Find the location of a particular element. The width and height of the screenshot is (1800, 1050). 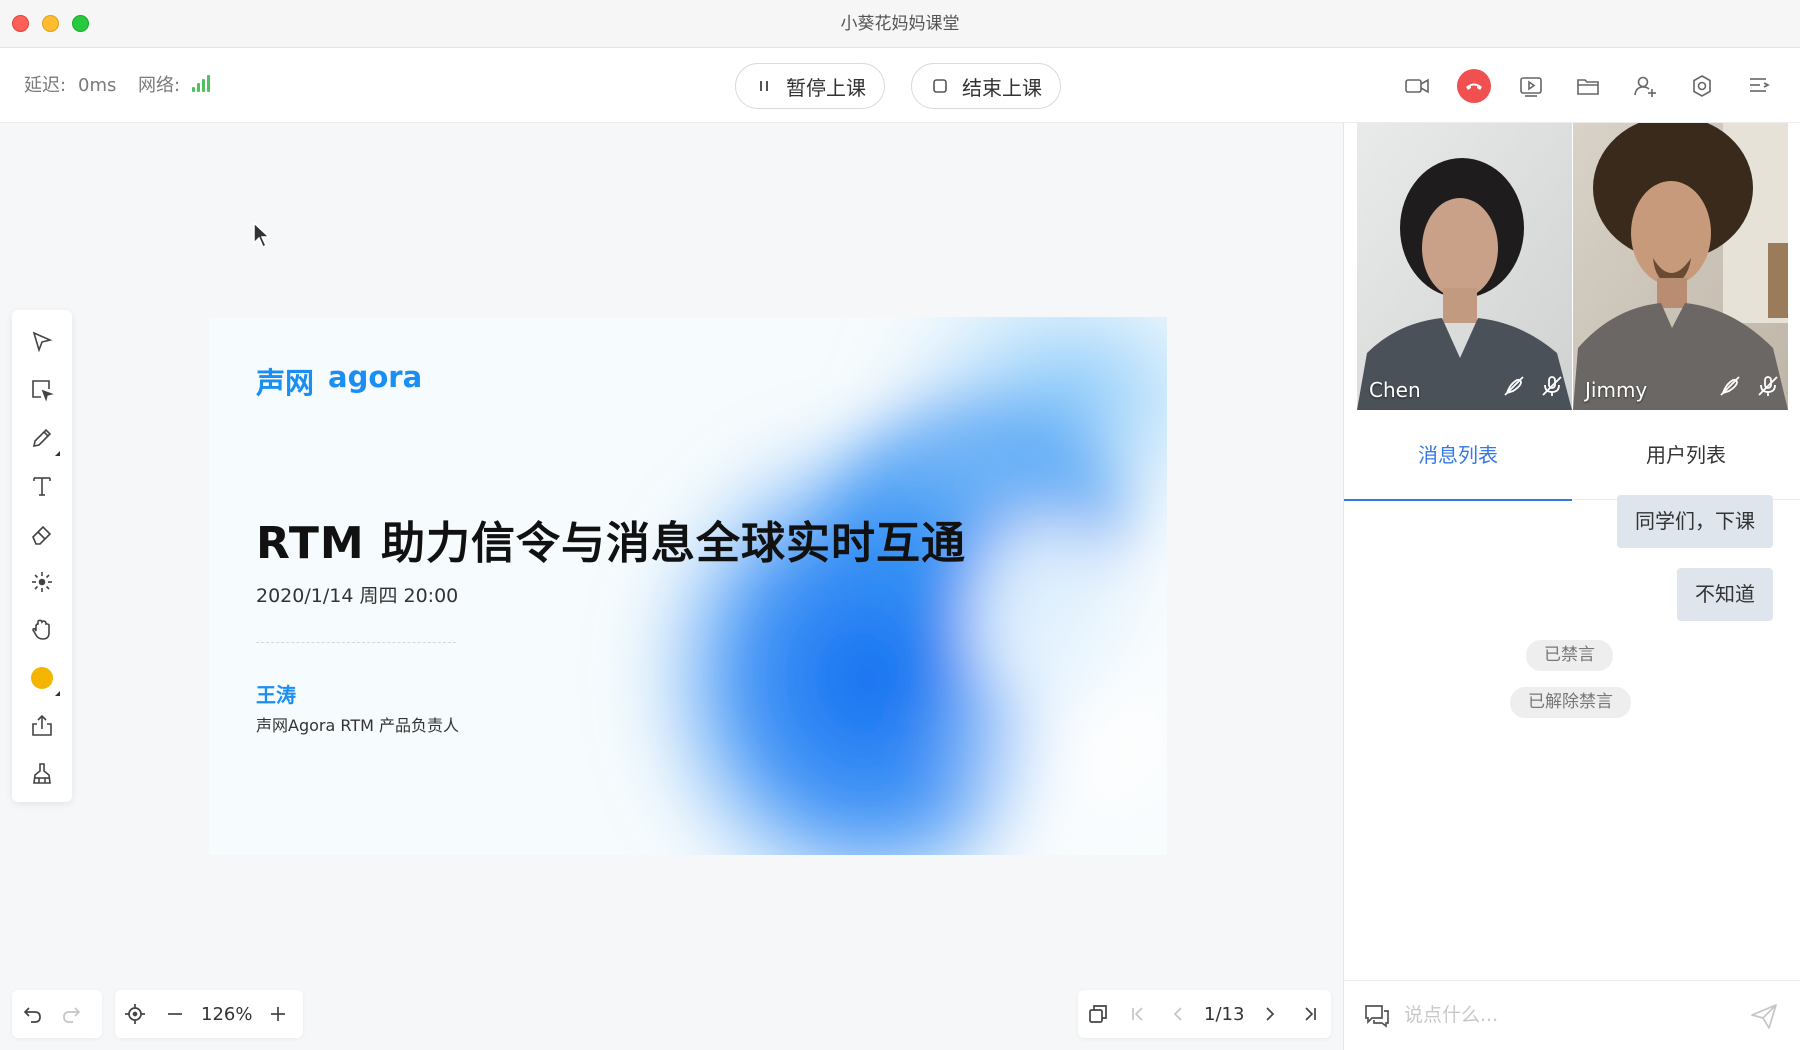

color-icon is located at coordinates (43, 679).